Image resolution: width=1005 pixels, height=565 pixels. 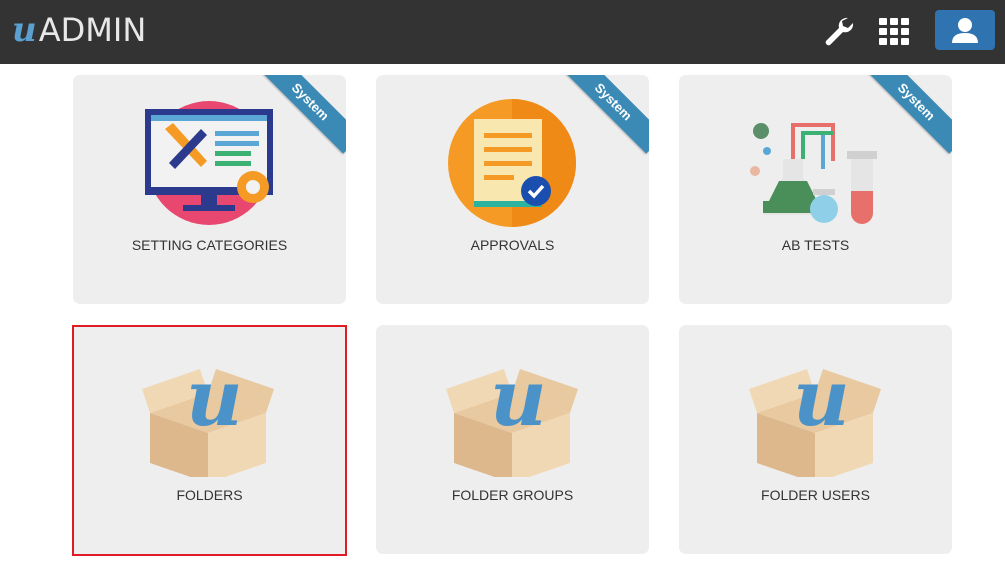 I want to click on apps-grid-icon, so click(x=894, y=32).